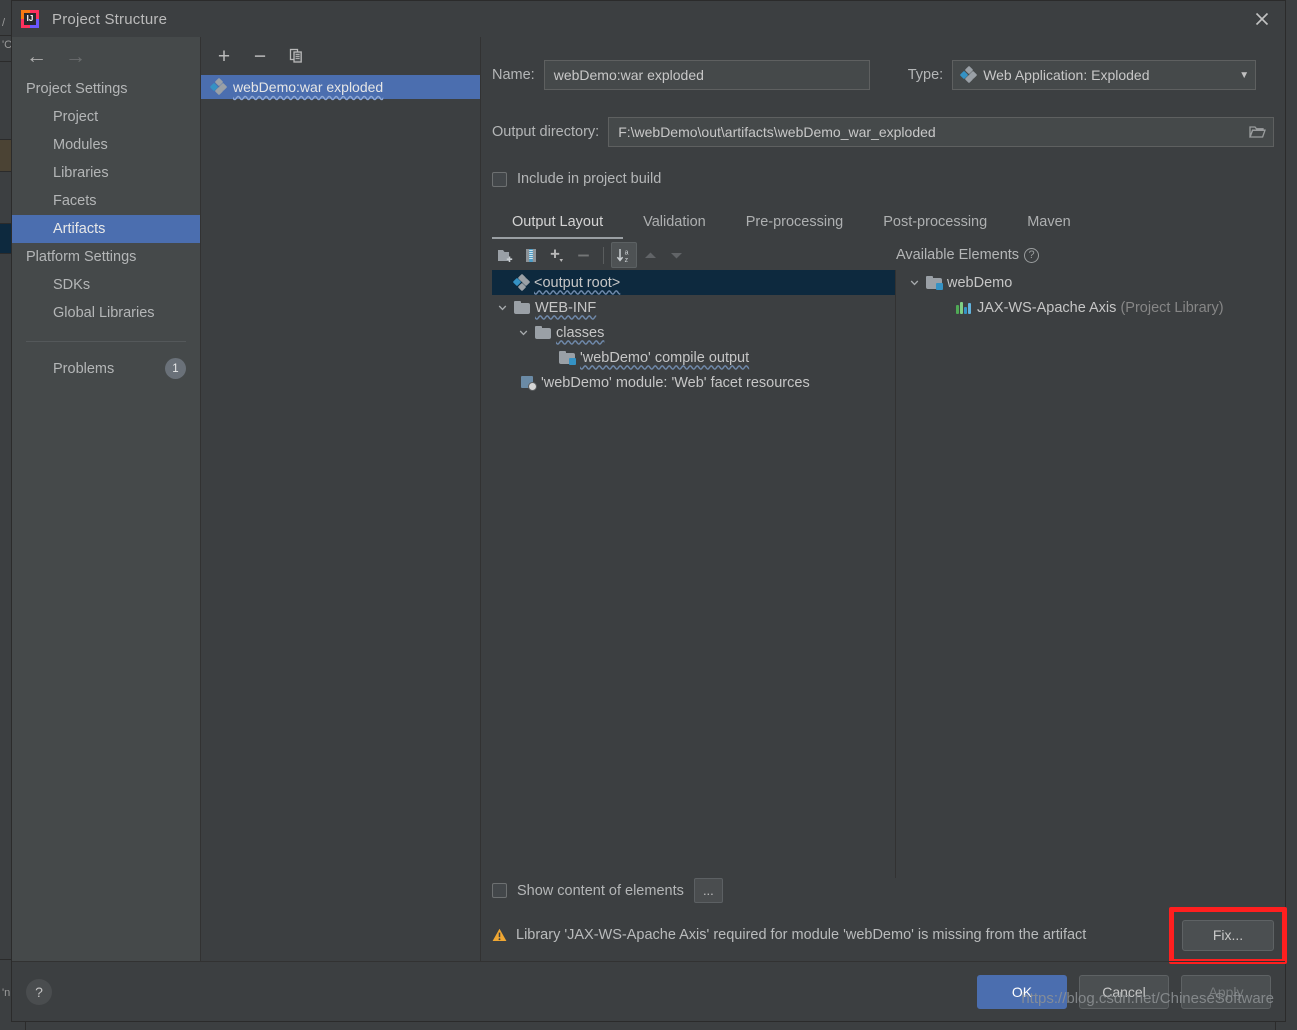 The width and height of the screenshot is (1297, 1030). I want to click on move-up-button, so click(650, 255).